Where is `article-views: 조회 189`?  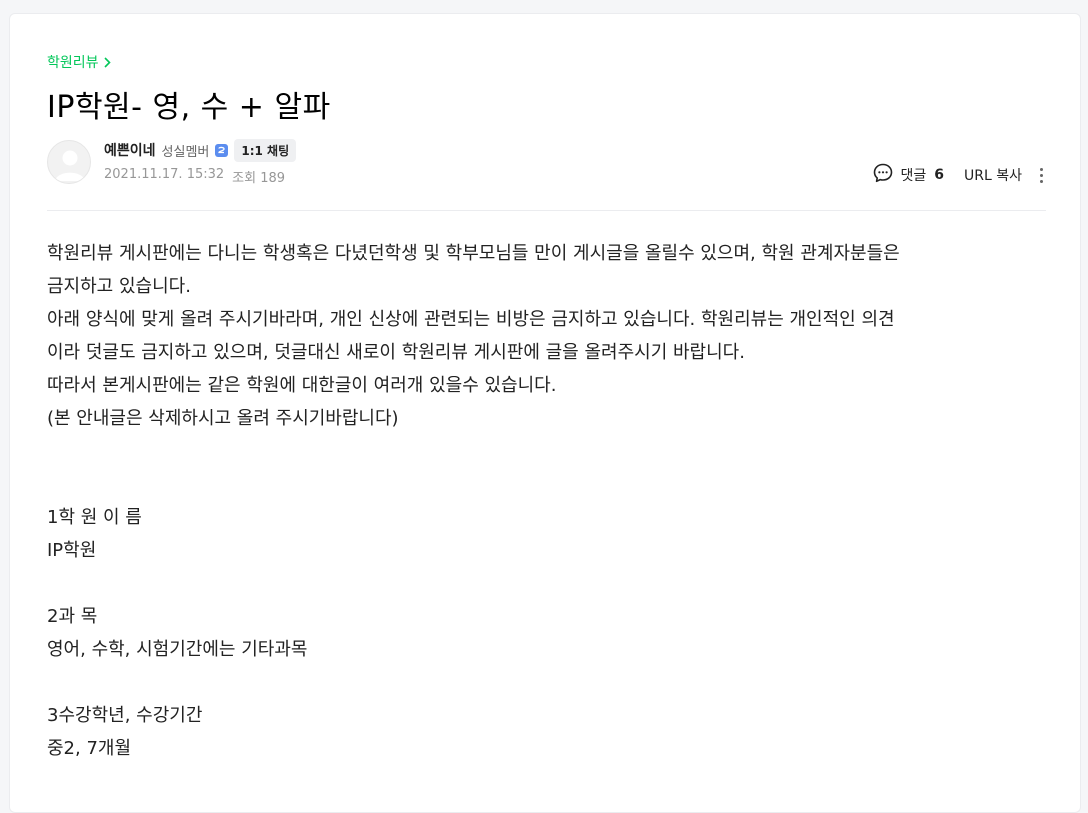 article-views: 조회 189 is located at coordinates (259, 178).